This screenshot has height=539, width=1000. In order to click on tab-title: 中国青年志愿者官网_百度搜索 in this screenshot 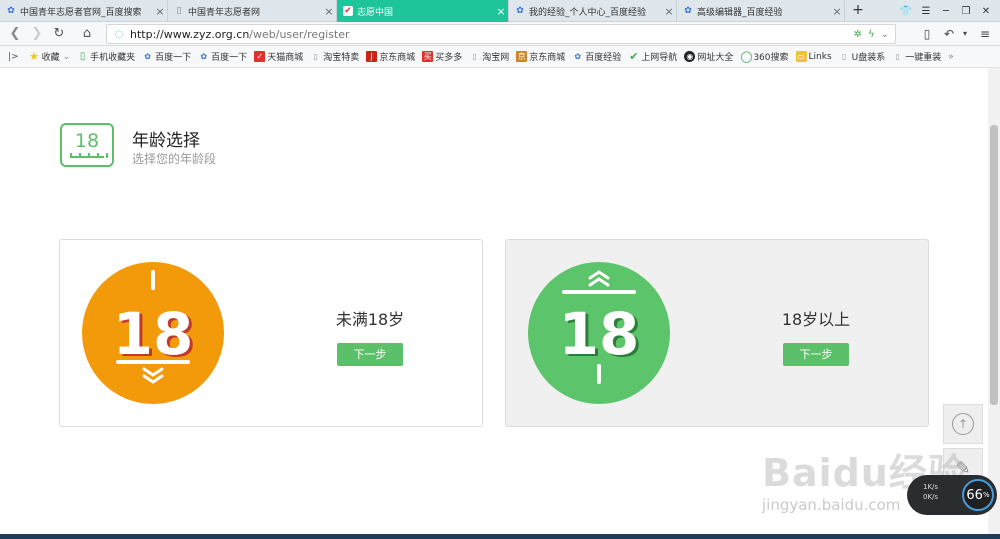, I will do `click(81, 12)`.